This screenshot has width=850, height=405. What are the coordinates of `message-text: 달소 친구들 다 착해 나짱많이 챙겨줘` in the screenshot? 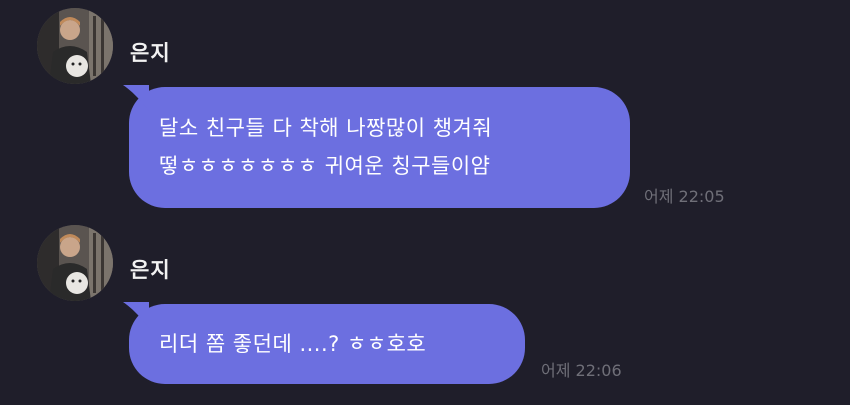 It's located at (326, 128).